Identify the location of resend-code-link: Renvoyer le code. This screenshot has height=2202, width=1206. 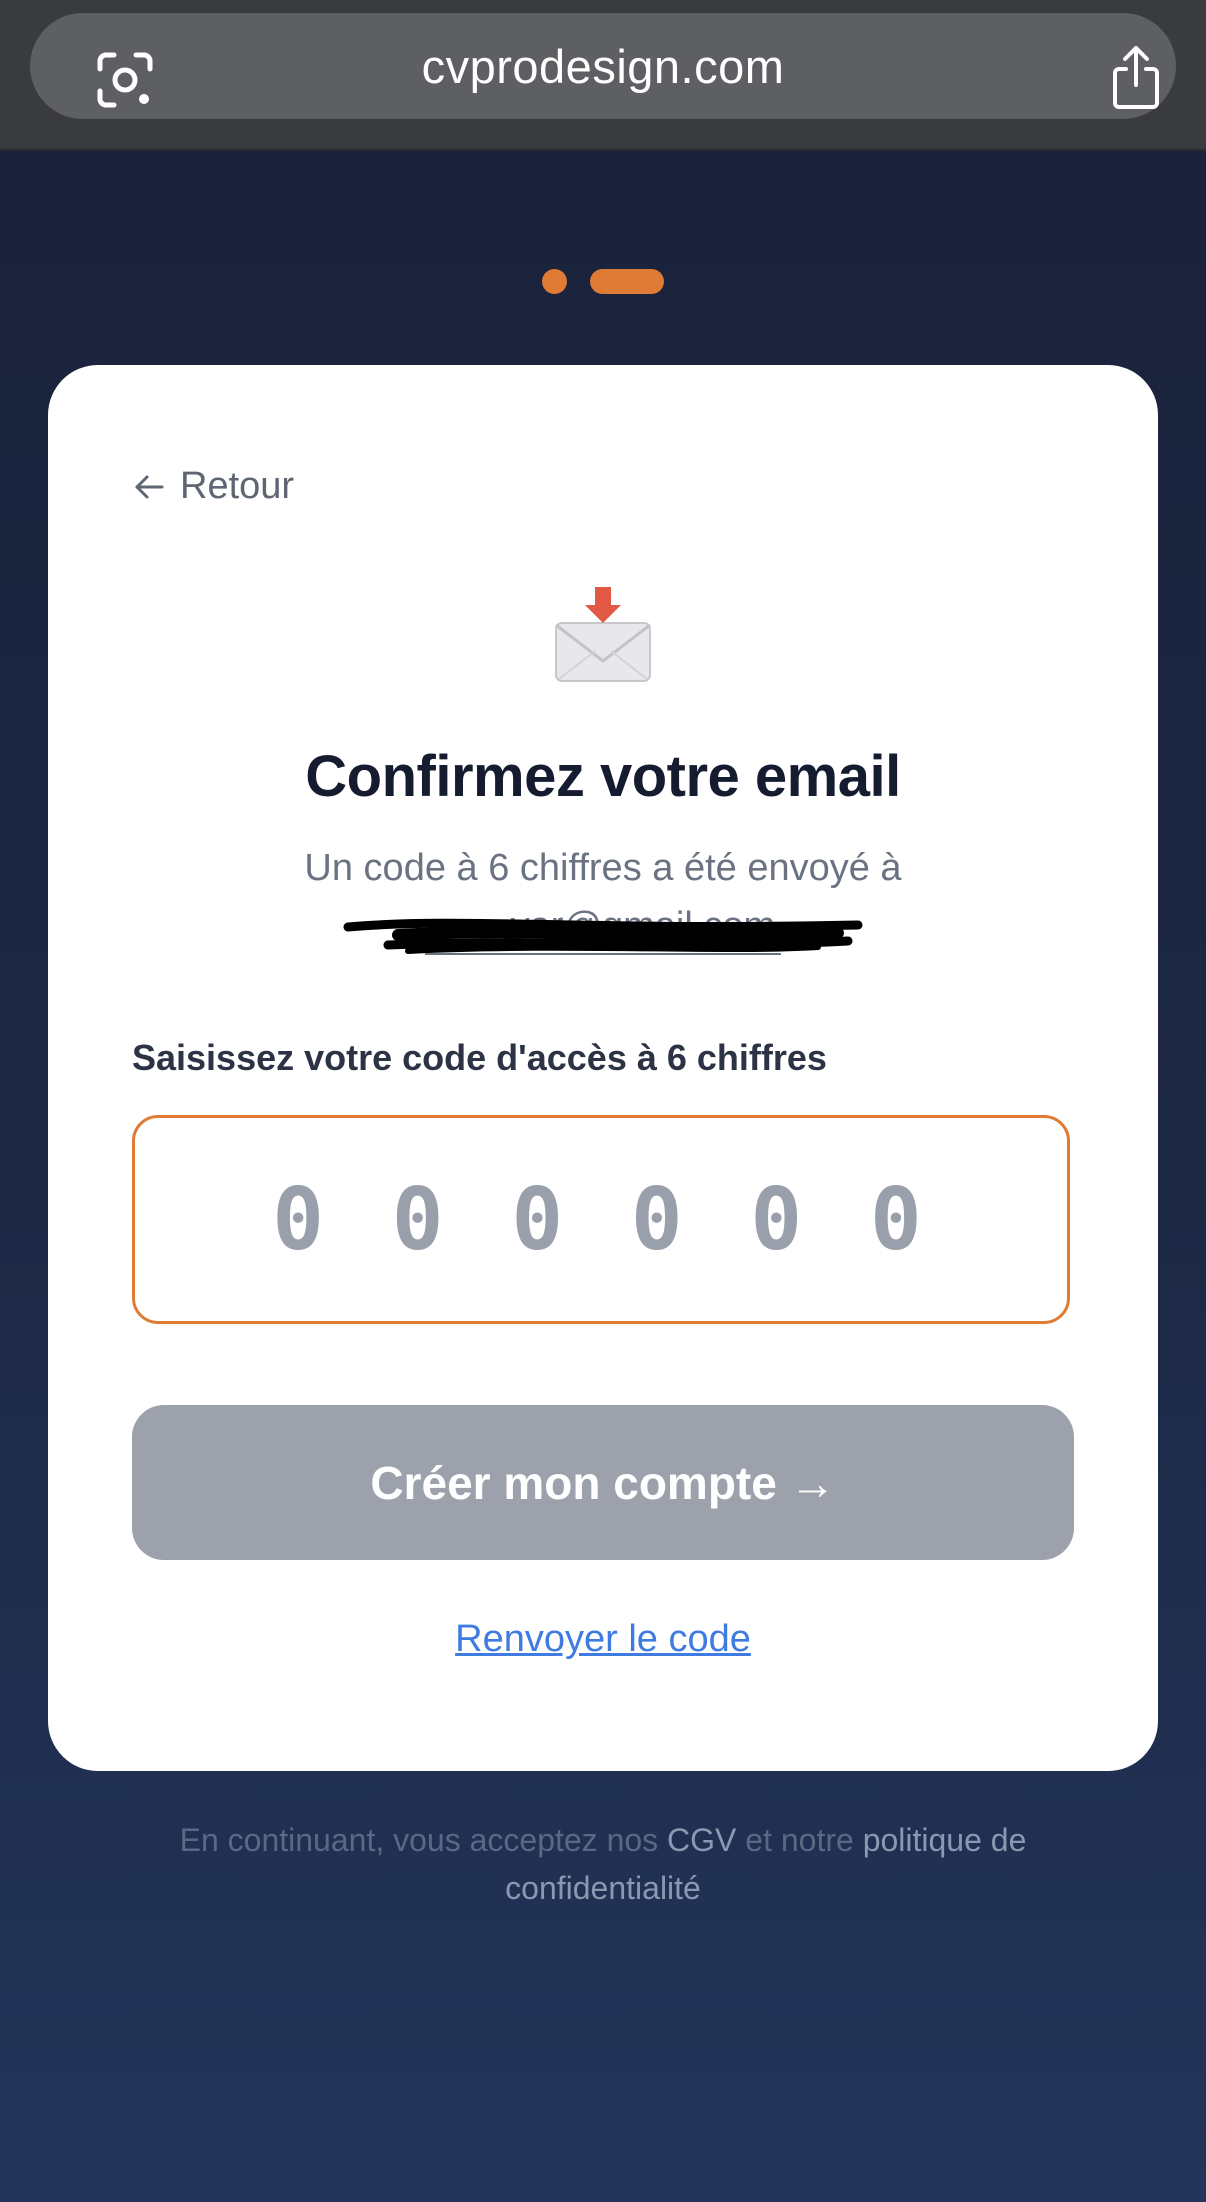
(603, 1639).